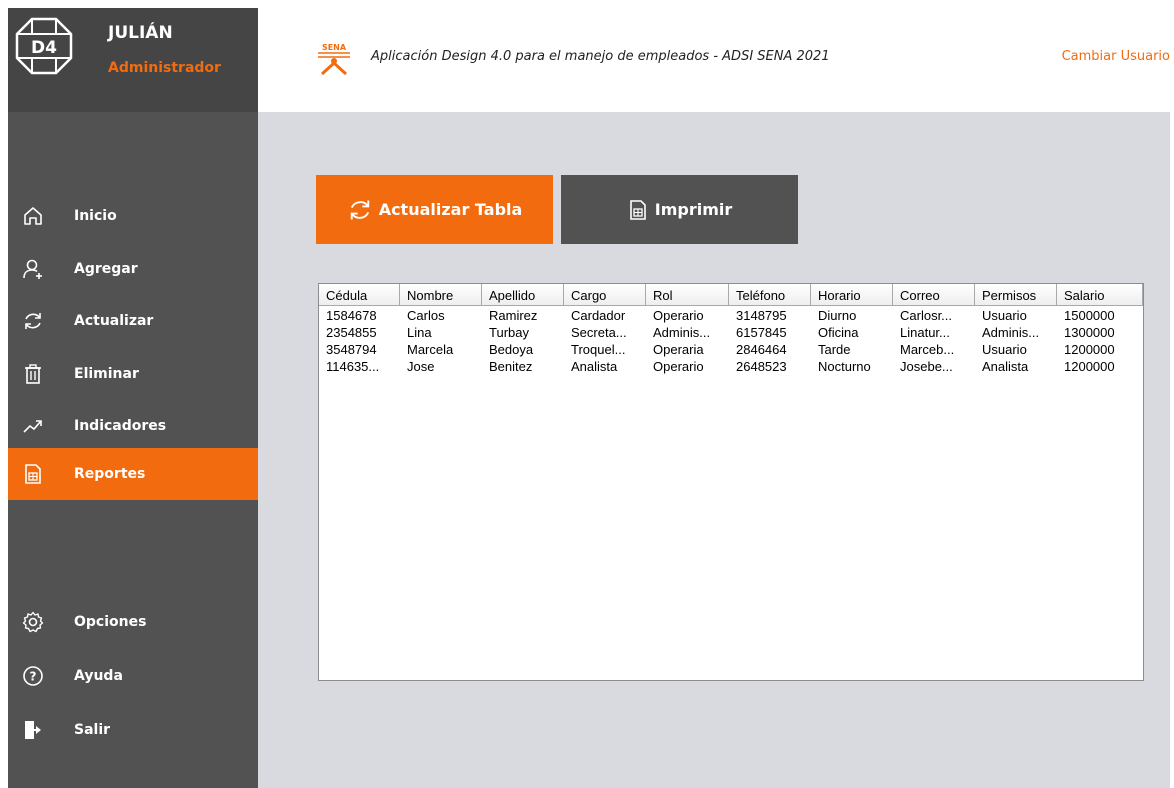 The height and width of the screenshot is (788, 1174). I want to click on svg-text: D4, so click(44, 48).